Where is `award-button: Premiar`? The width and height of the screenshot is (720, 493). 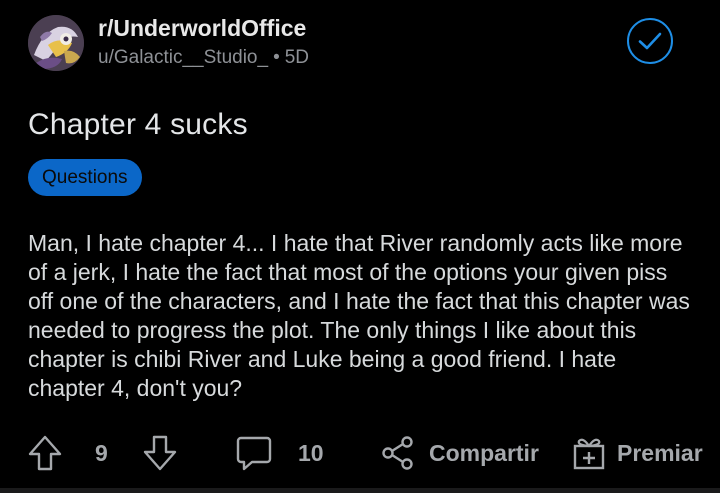 award-button: Premiar is located at coordinates (637, 453).